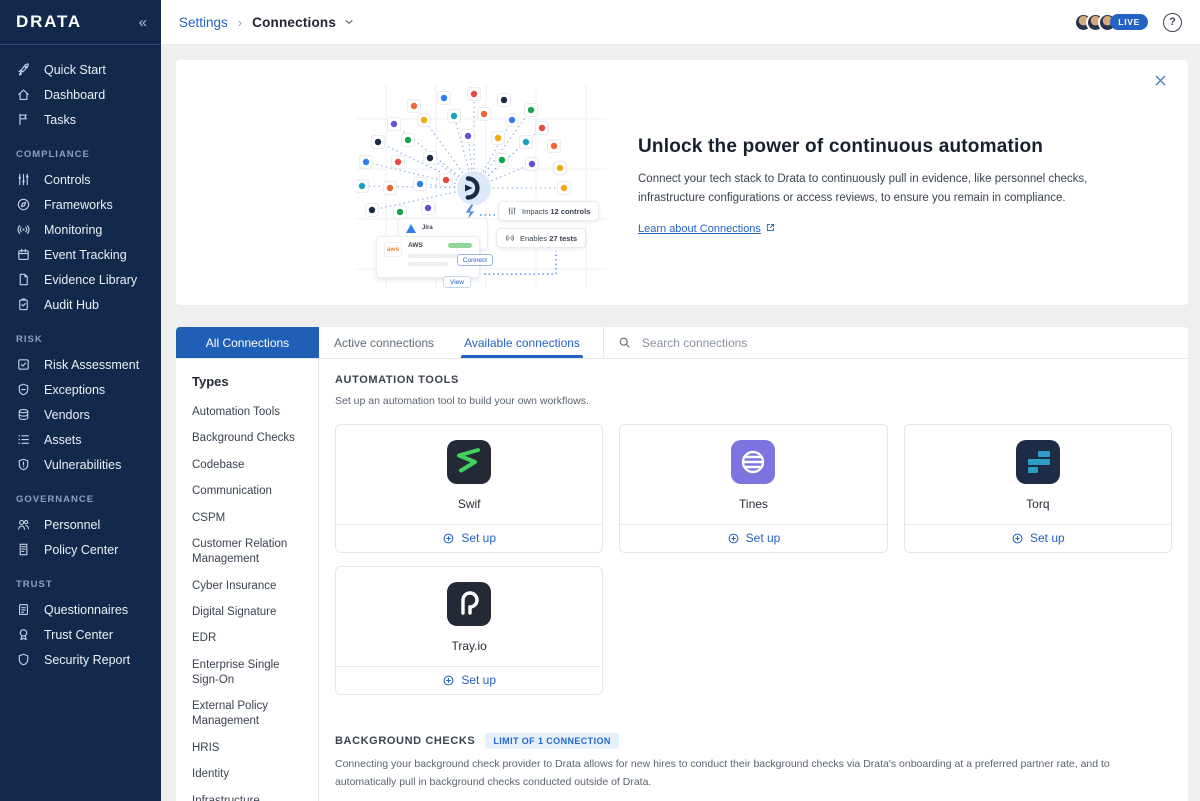 The height and width of the screenshot is (801, 1200). Describe the element at coordinates (67, 414) in the screenshot. I see `sidebar-item-label: Vendors` at that location.